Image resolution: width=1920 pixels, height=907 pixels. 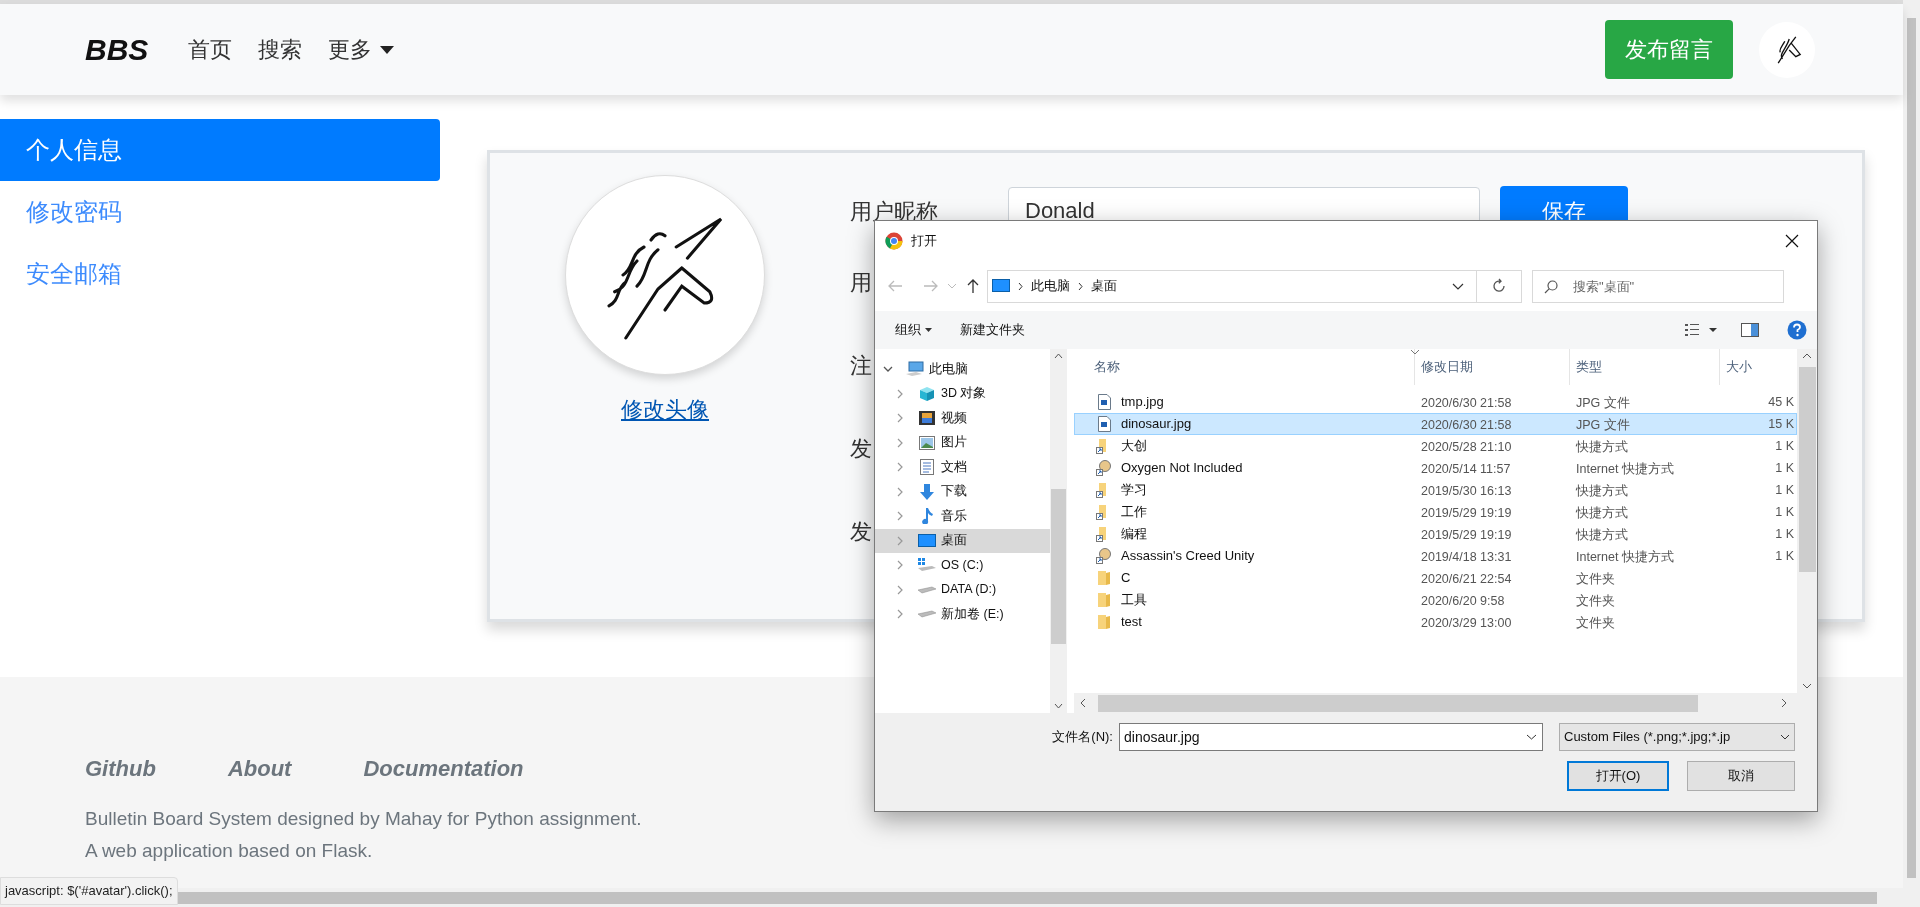 I want to click on file-row: Assassin's Creed Unity 2019/4/18 13:31 Internet 快捷方式 1 K, so click(x=1435, y=556).